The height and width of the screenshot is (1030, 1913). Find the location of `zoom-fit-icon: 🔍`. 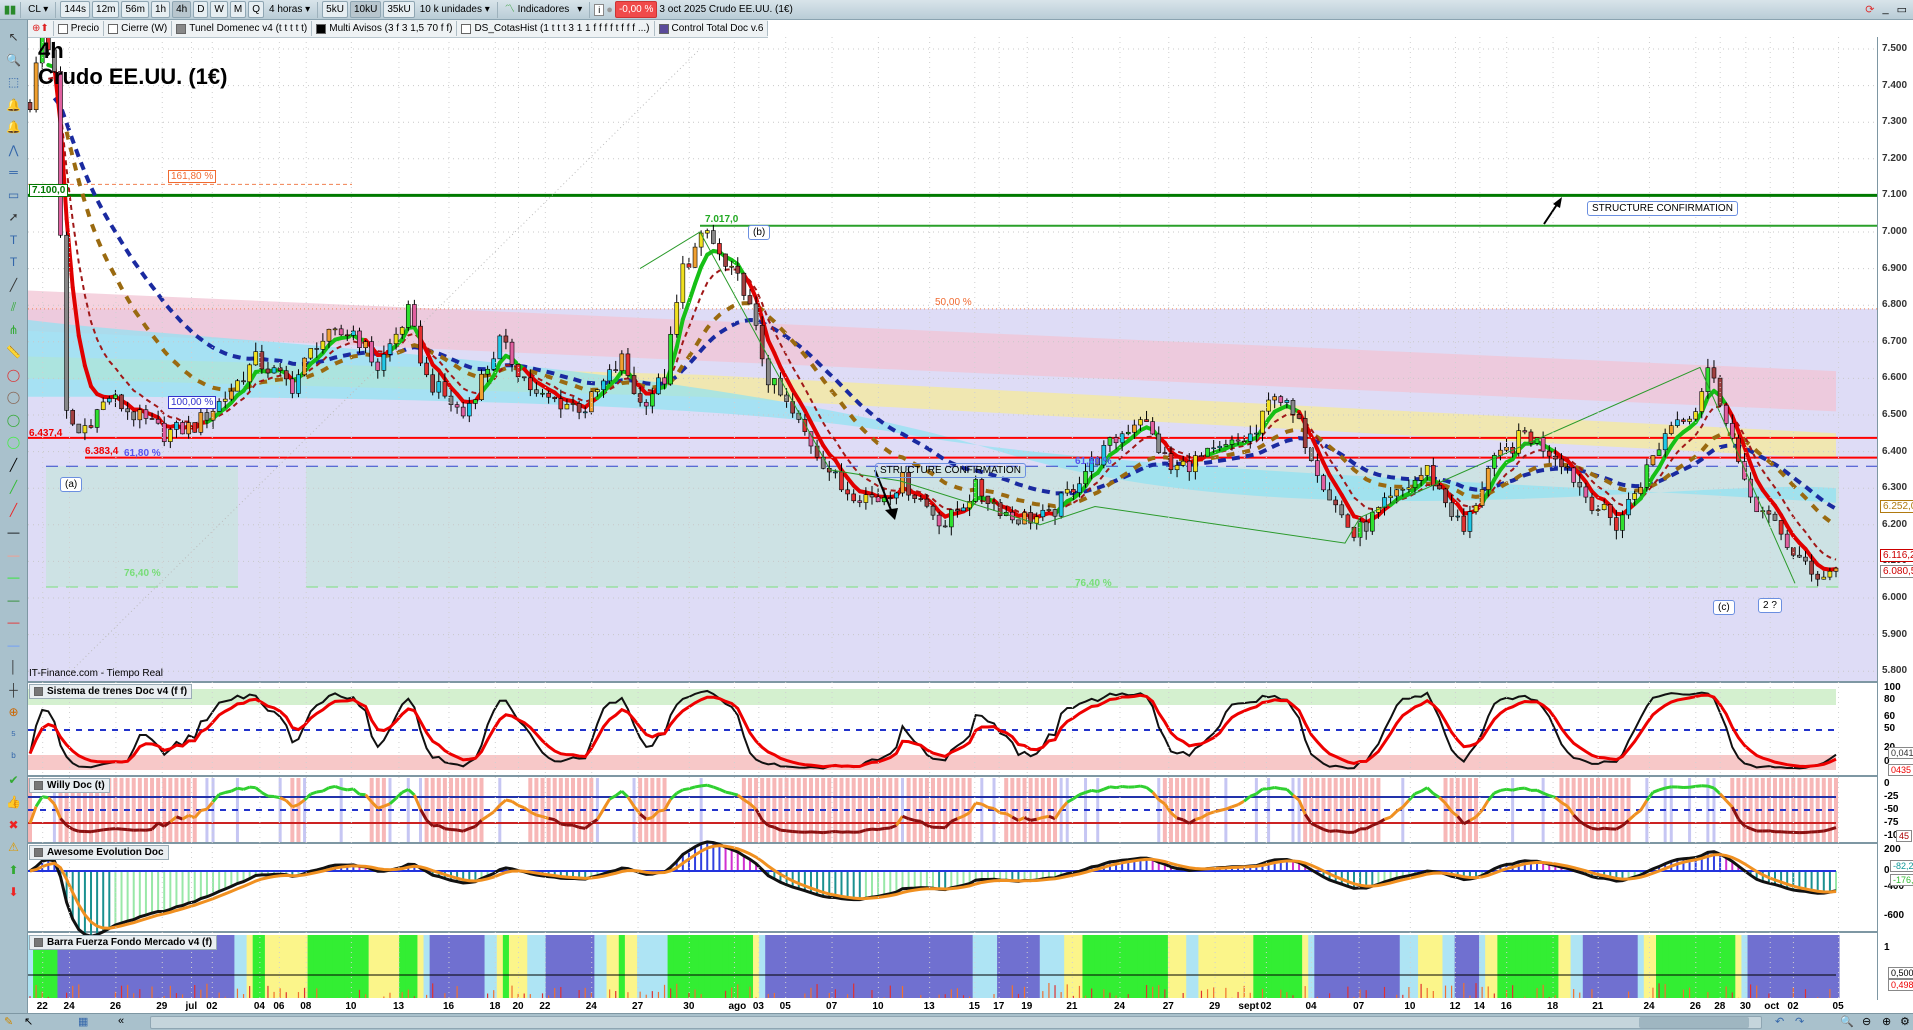

zoom-fit-icon: 🔍 is located at coordinates (1847, 1021).